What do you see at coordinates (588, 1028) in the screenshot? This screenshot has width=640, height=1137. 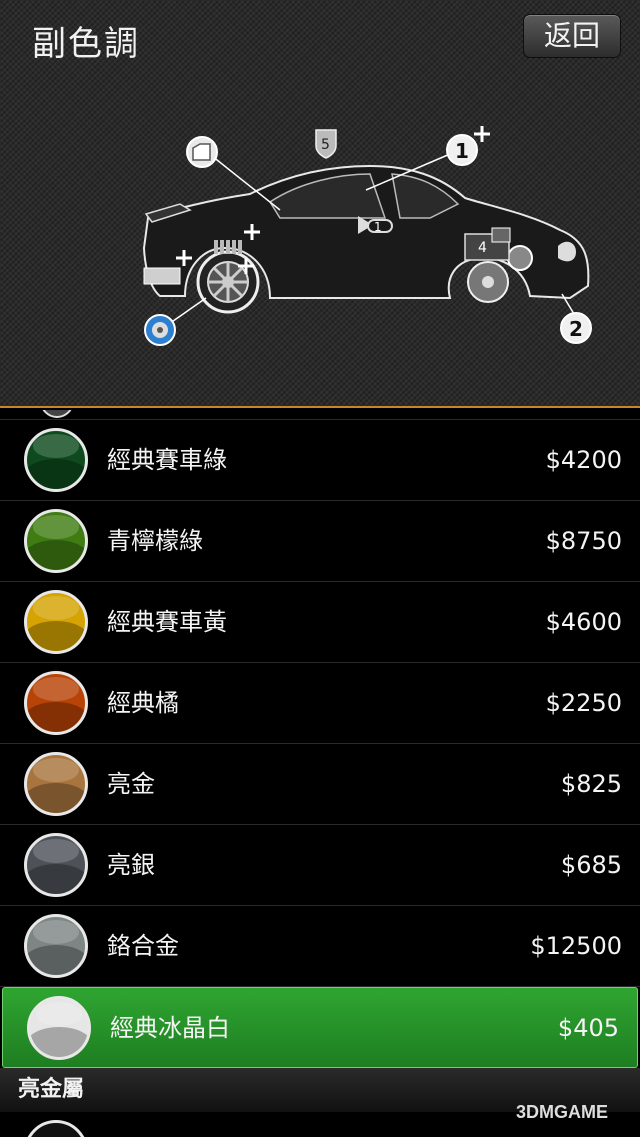 I see `color-price: $405` at bounding box center [588, 1028].